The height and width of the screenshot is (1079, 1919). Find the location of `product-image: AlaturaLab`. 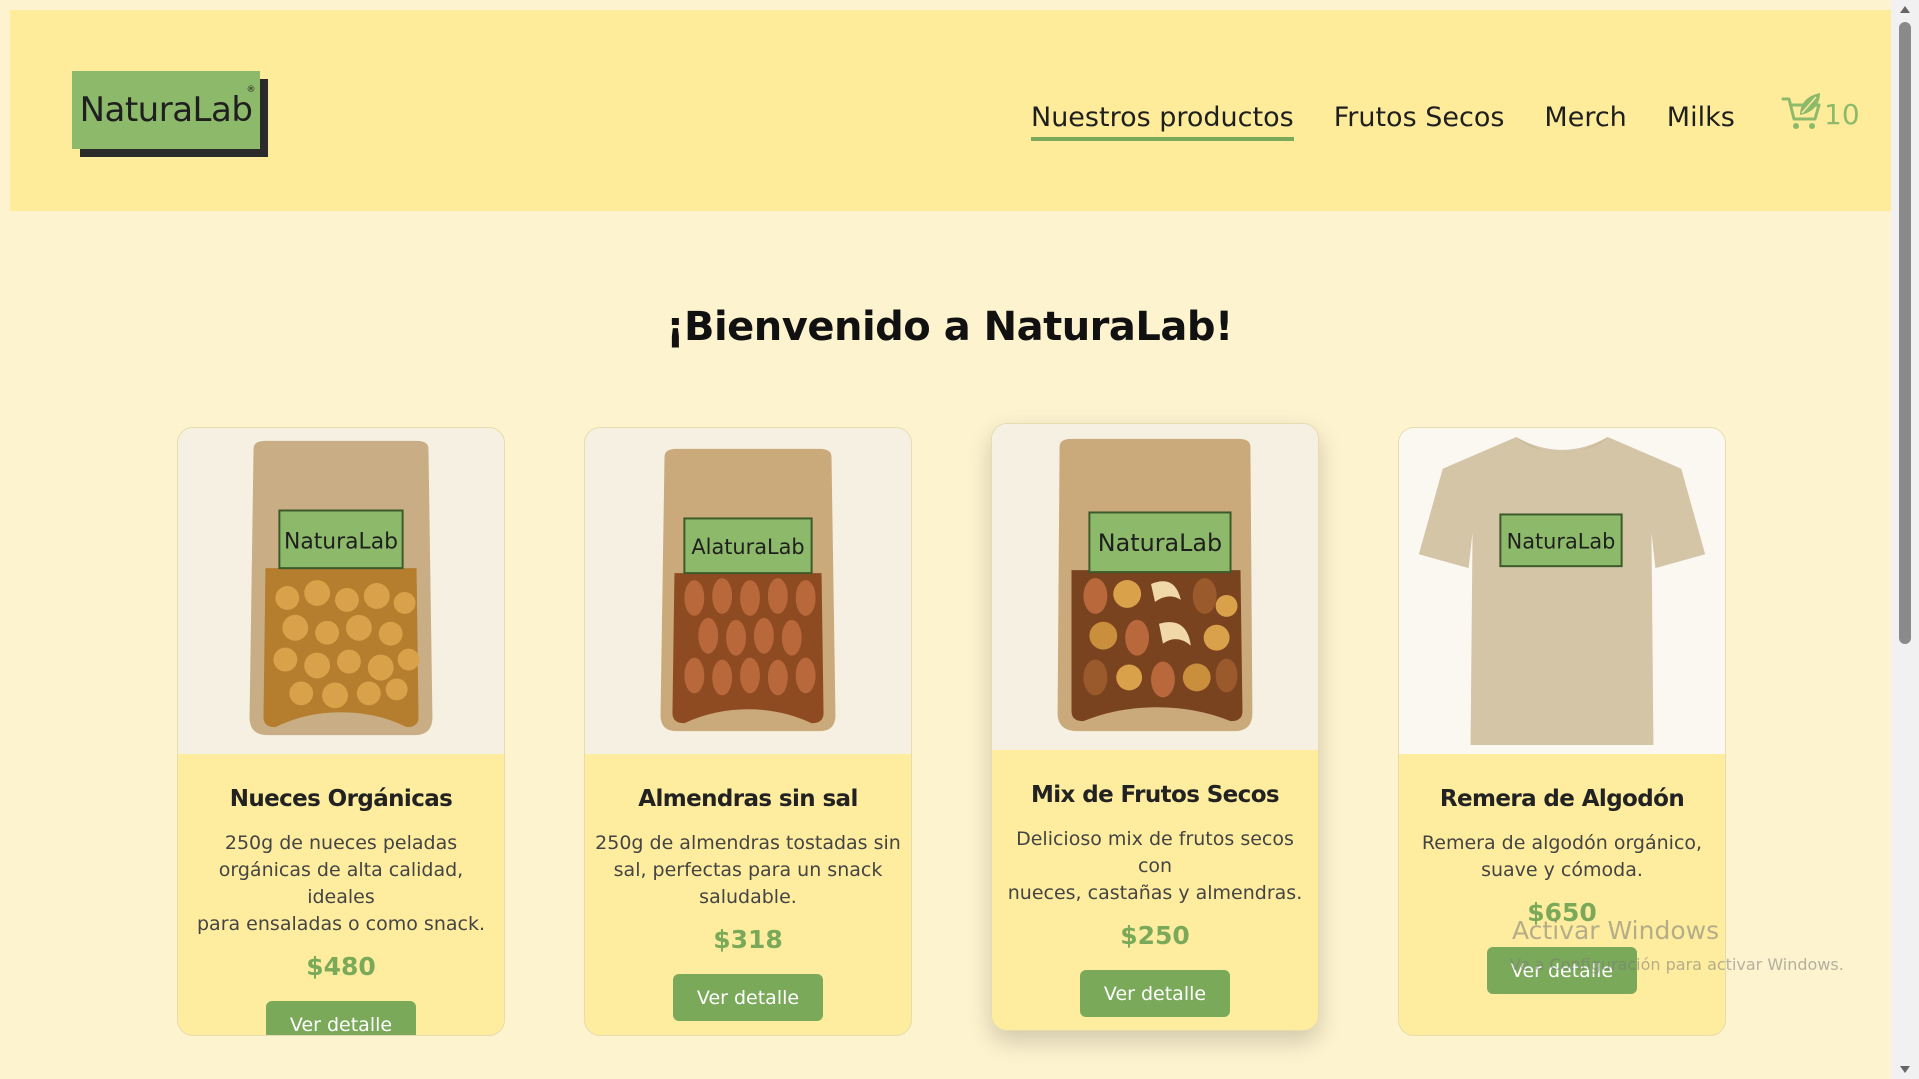

product-image: AlaturaLab is located at coordinates (748, 591).